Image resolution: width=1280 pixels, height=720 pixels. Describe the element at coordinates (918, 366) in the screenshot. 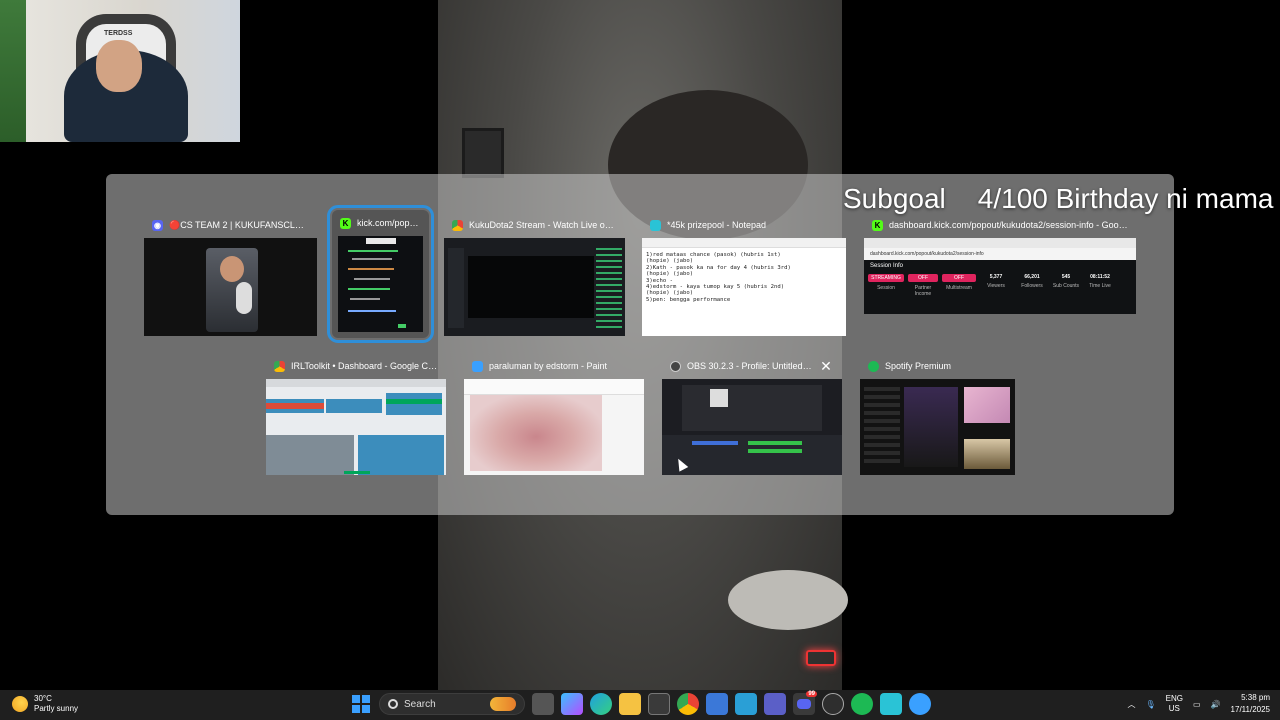

I see `window-title: Spotify Premium` at that location.